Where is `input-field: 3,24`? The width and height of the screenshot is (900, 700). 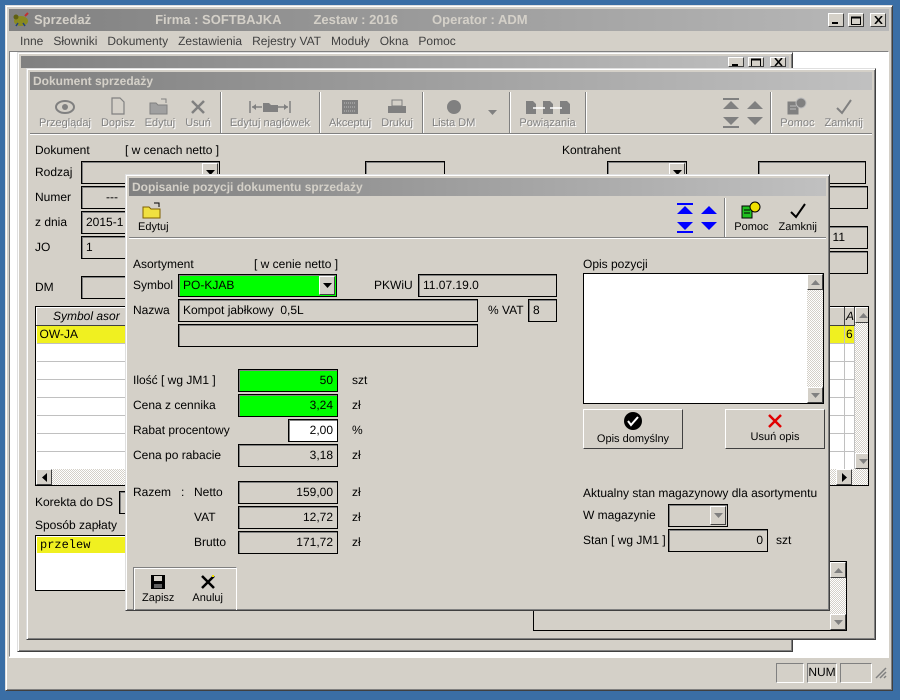 input-field: 3,24 is located at coordinates (288, 405).